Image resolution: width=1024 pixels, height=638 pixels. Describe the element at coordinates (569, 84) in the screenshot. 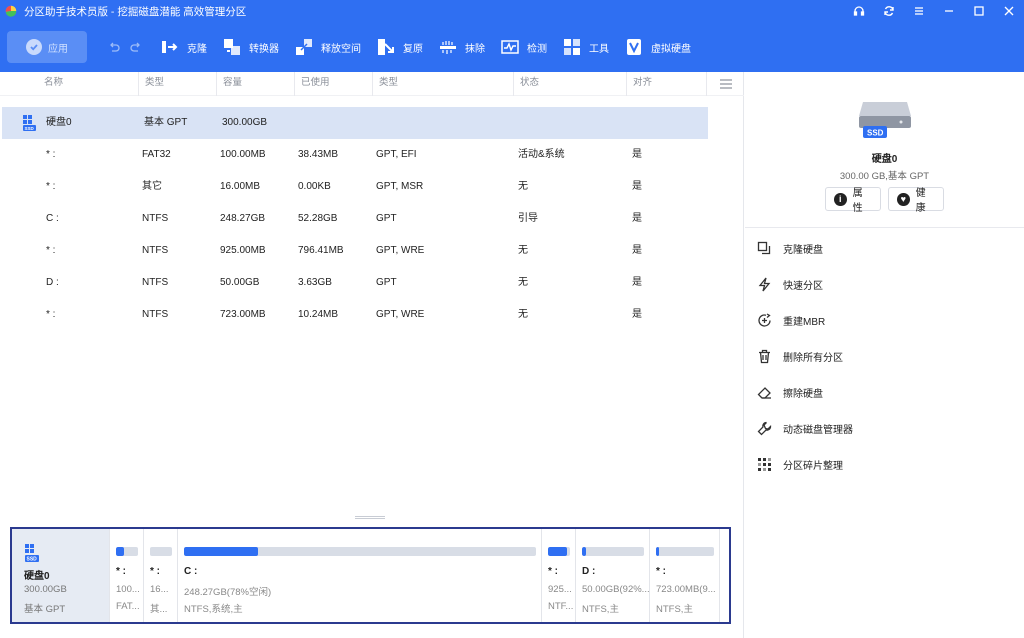

I see `col-status: 状态` at that location.